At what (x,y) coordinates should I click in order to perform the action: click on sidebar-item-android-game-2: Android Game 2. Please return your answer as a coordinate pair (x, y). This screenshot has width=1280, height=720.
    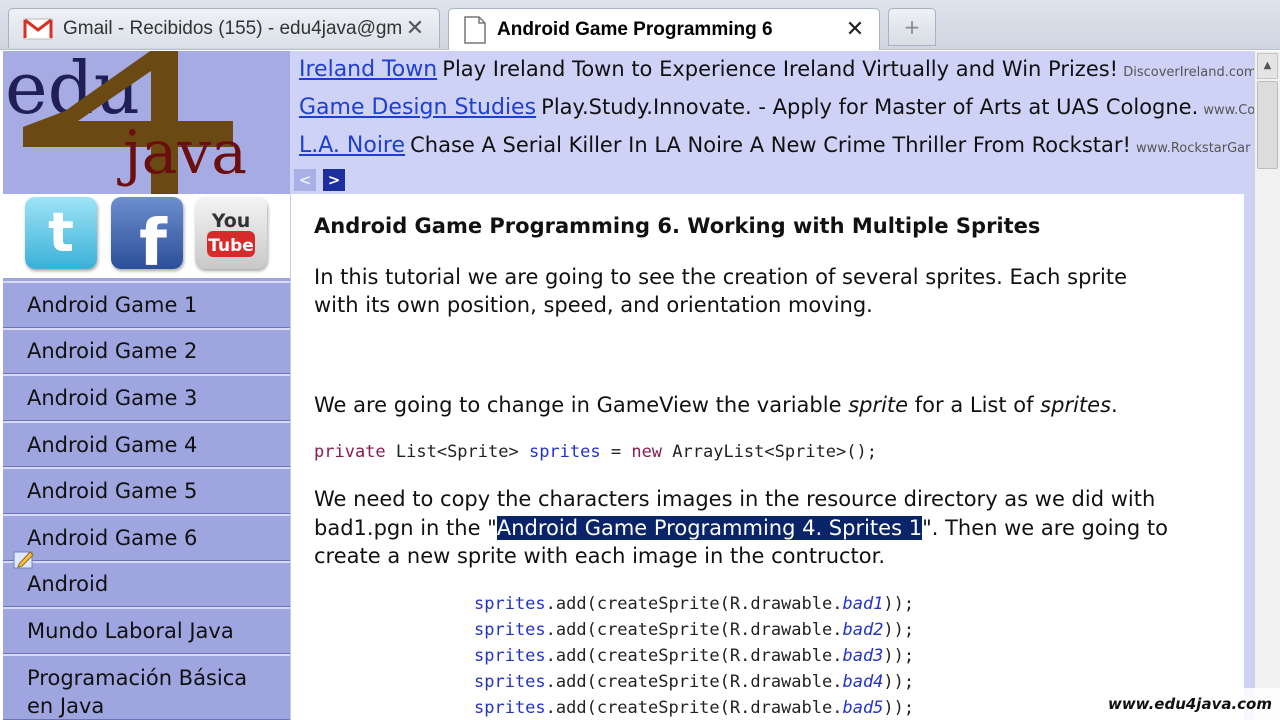
    Looking at the image, I should click on (146, 351).